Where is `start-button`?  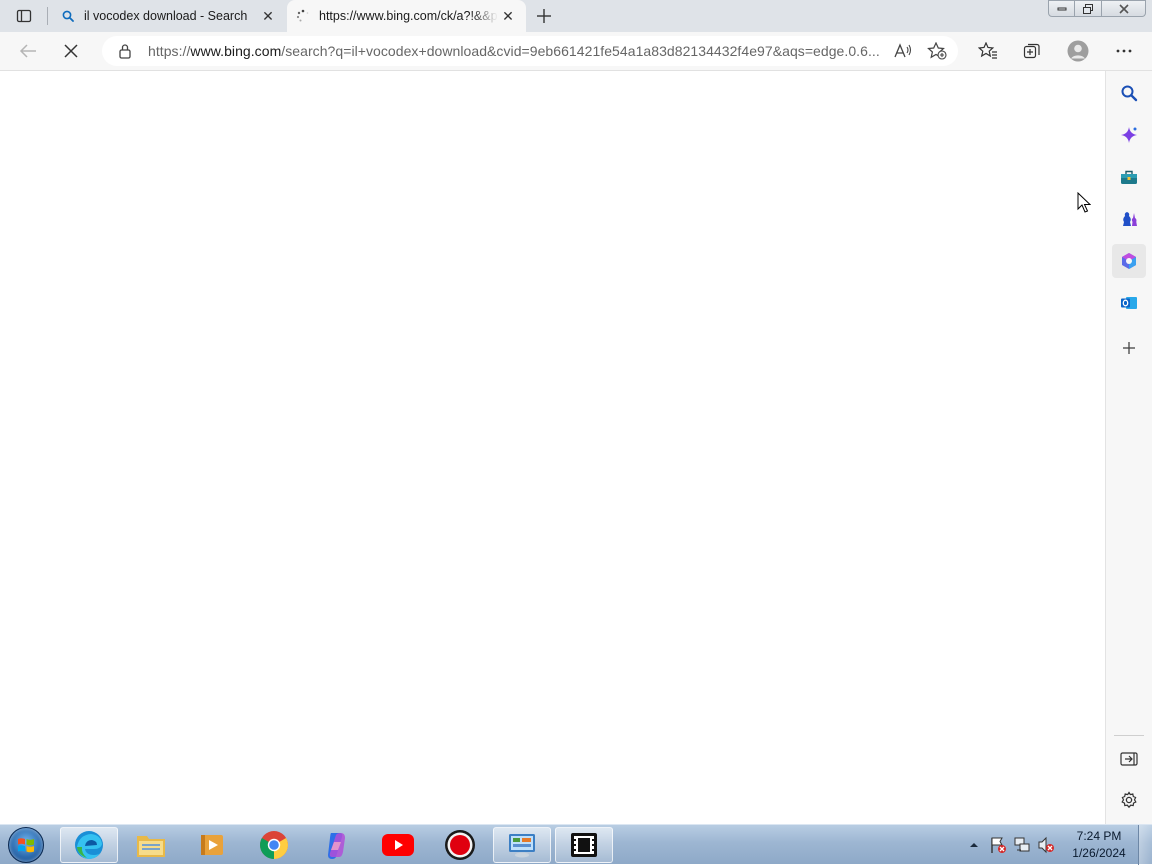
start-button is located at coordinates (26, 845).